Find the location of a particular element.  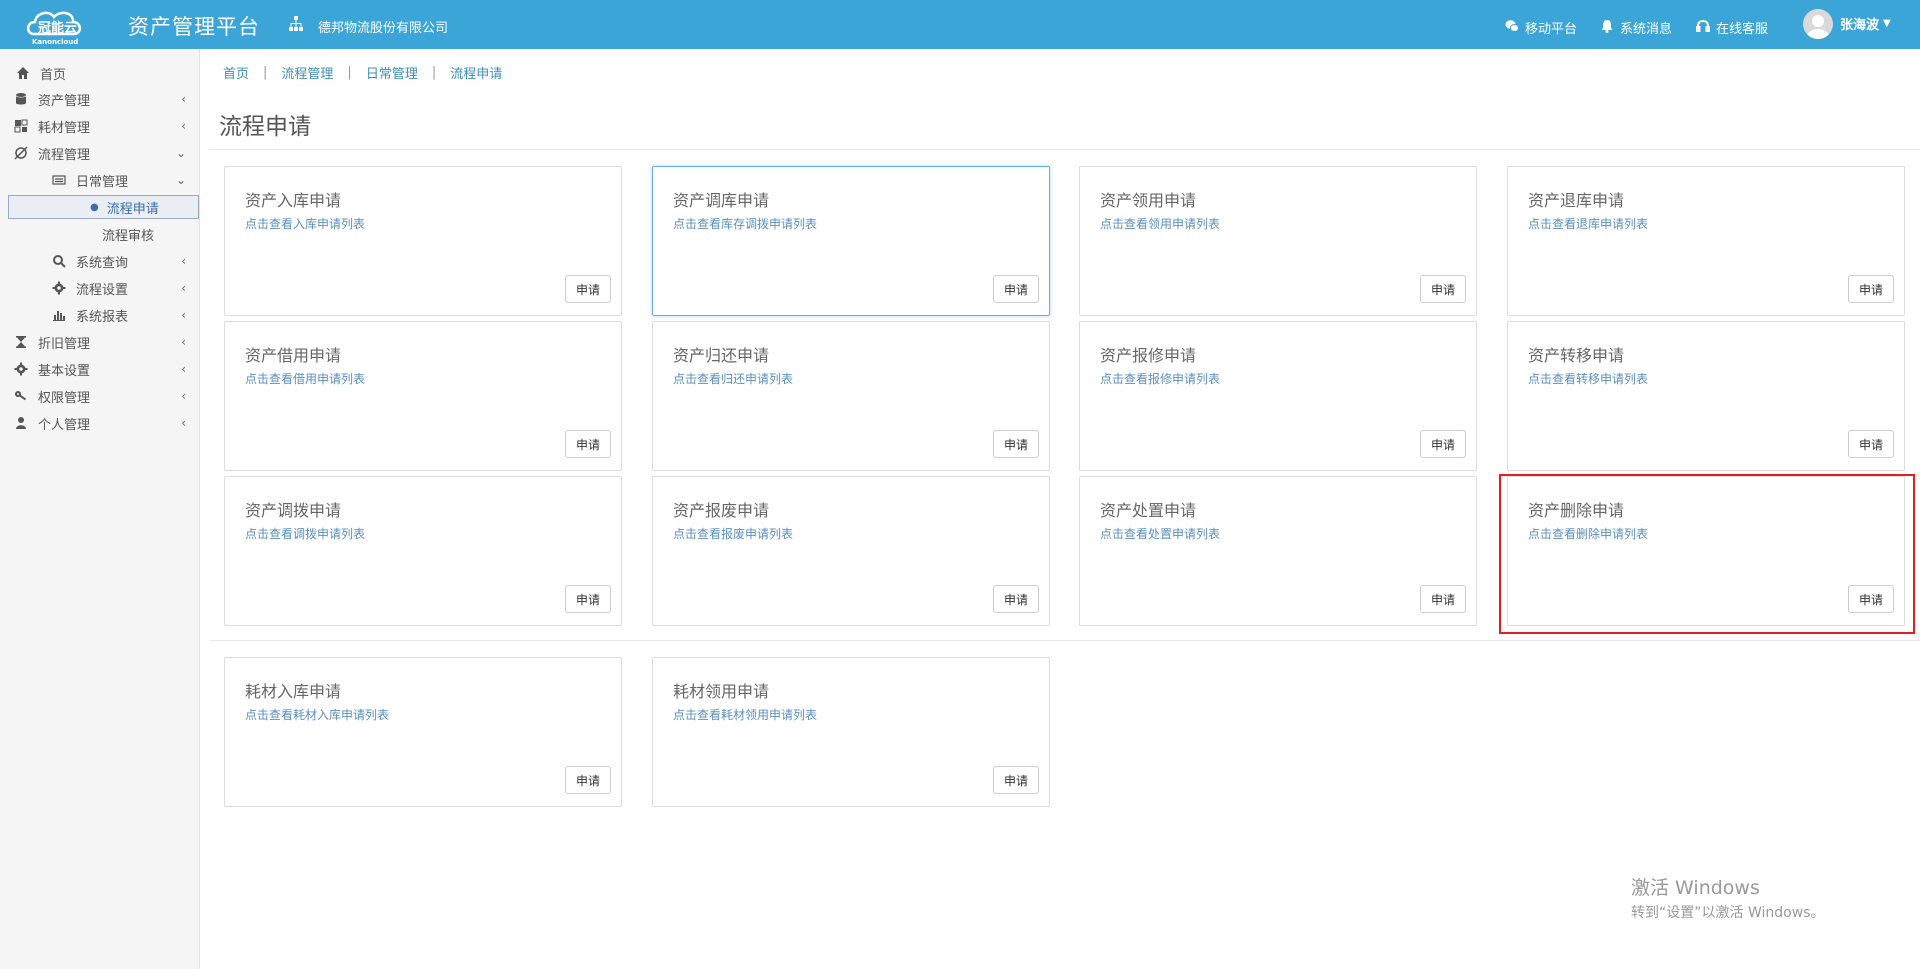

card-asset-stock-transfer: 资产调库申请 点击查看库存调拨申请列表 申请 is located at coordinates (851, 241).